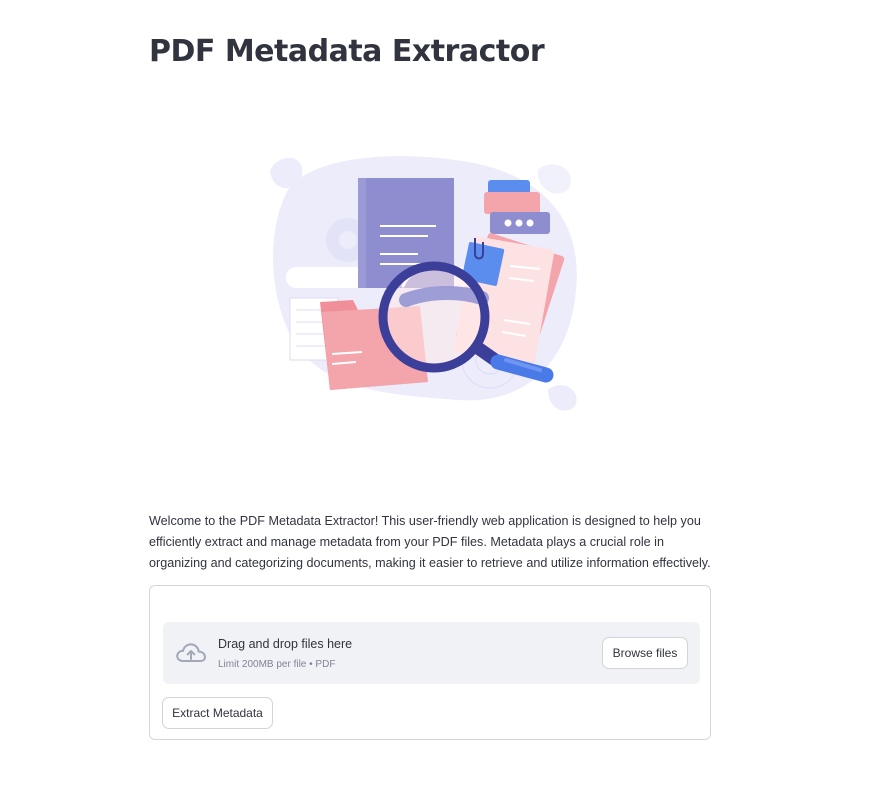  I want to click on browse-files-button: Browse files, so click(645, 653).